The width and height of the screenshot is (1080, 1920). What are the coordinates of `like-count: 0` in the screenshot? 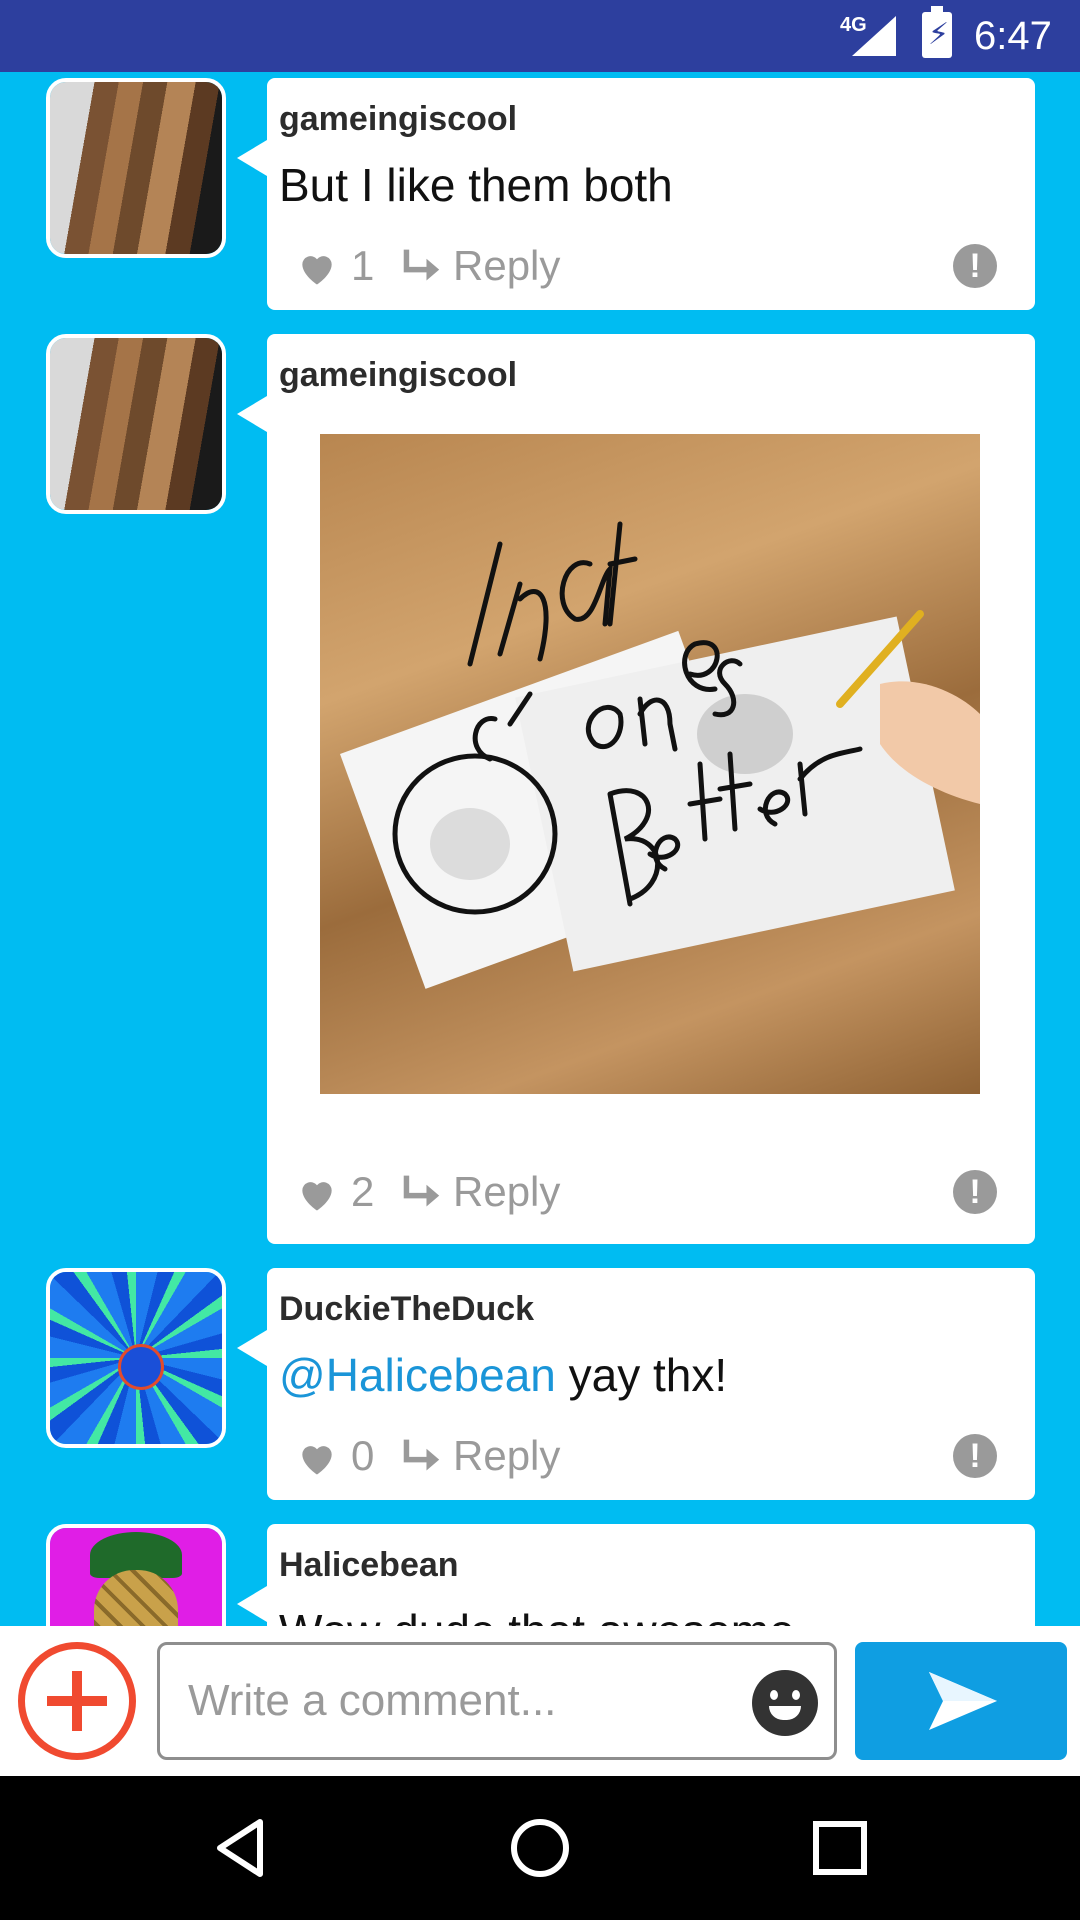 It's located at (363, 1455).